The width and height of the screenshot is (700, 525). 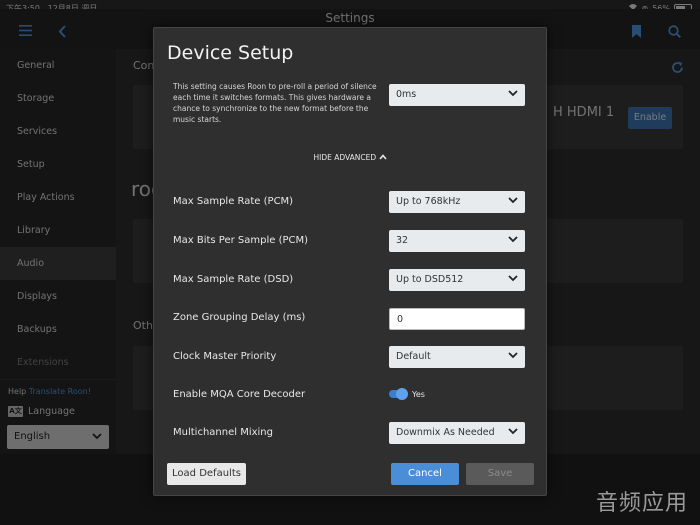 What do you see at coordinates (239, 394) in the screenshot?
I see `mqa-decoder-label: Enable MQA Core Decoder` at bounding box center [239, 394].